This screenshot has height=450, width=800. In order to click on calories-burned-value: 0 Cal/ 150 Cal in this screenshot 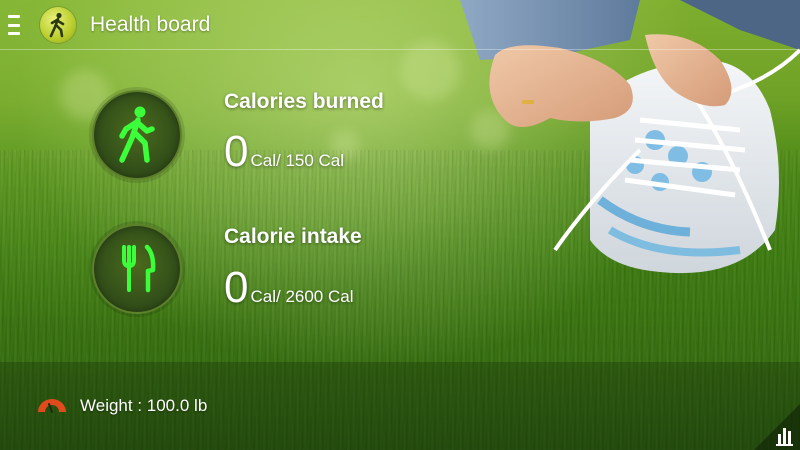, I will do `click(284, 152)`.